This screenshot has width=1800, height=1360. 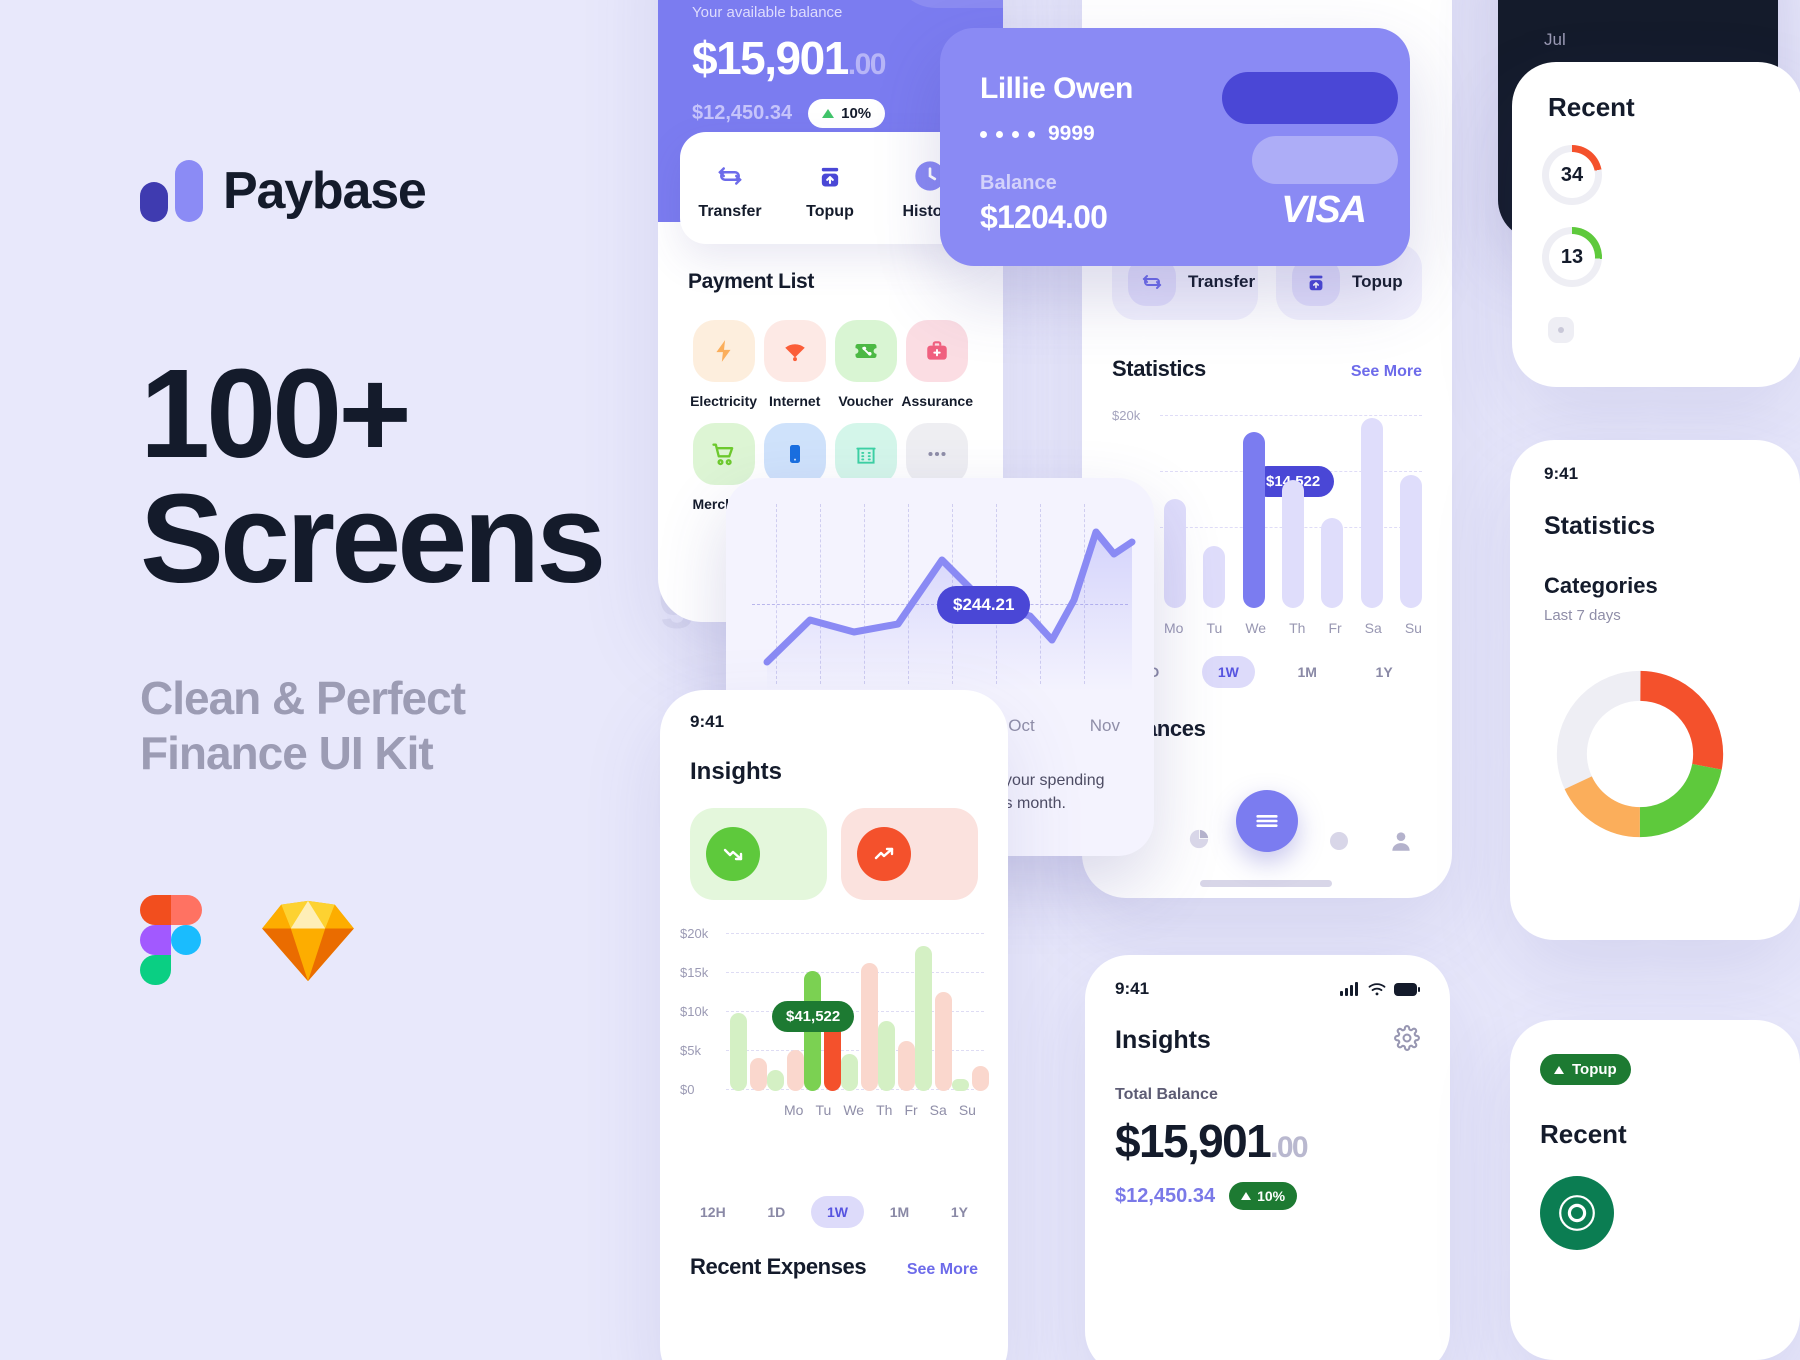 I want to click on payment-item-internet: Internet, so click(x=794, y=364).